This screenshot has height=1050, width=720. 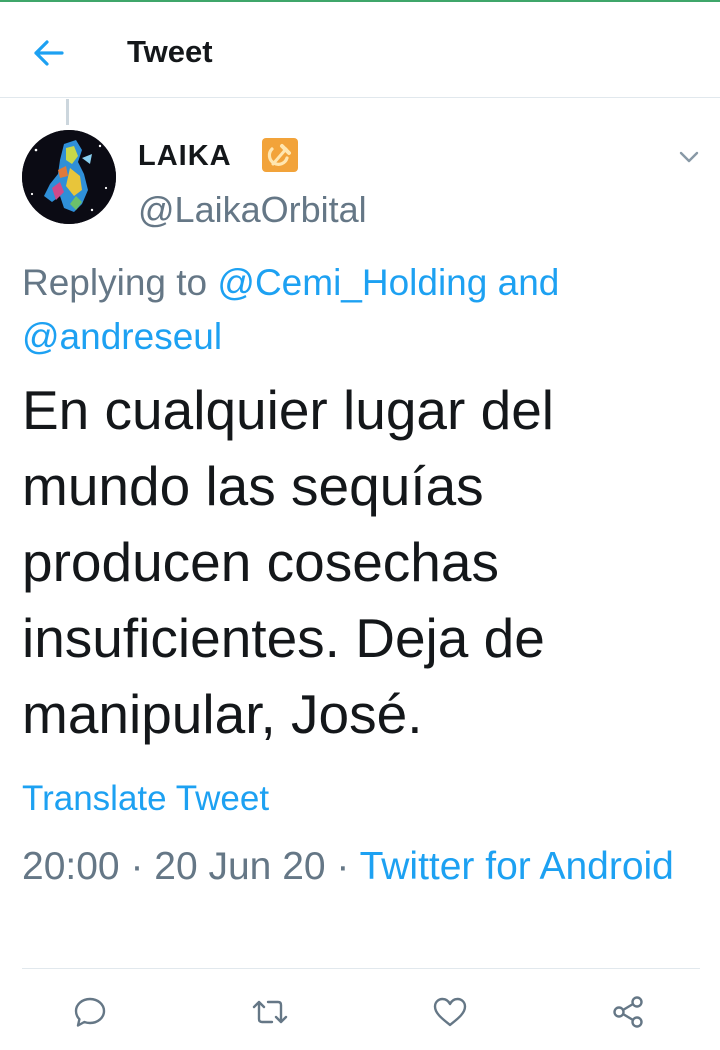 I want to click on tweet-metadata: 20:00 · 20 Jun 20 · Twitter for Android, so click(x=352, y=867).